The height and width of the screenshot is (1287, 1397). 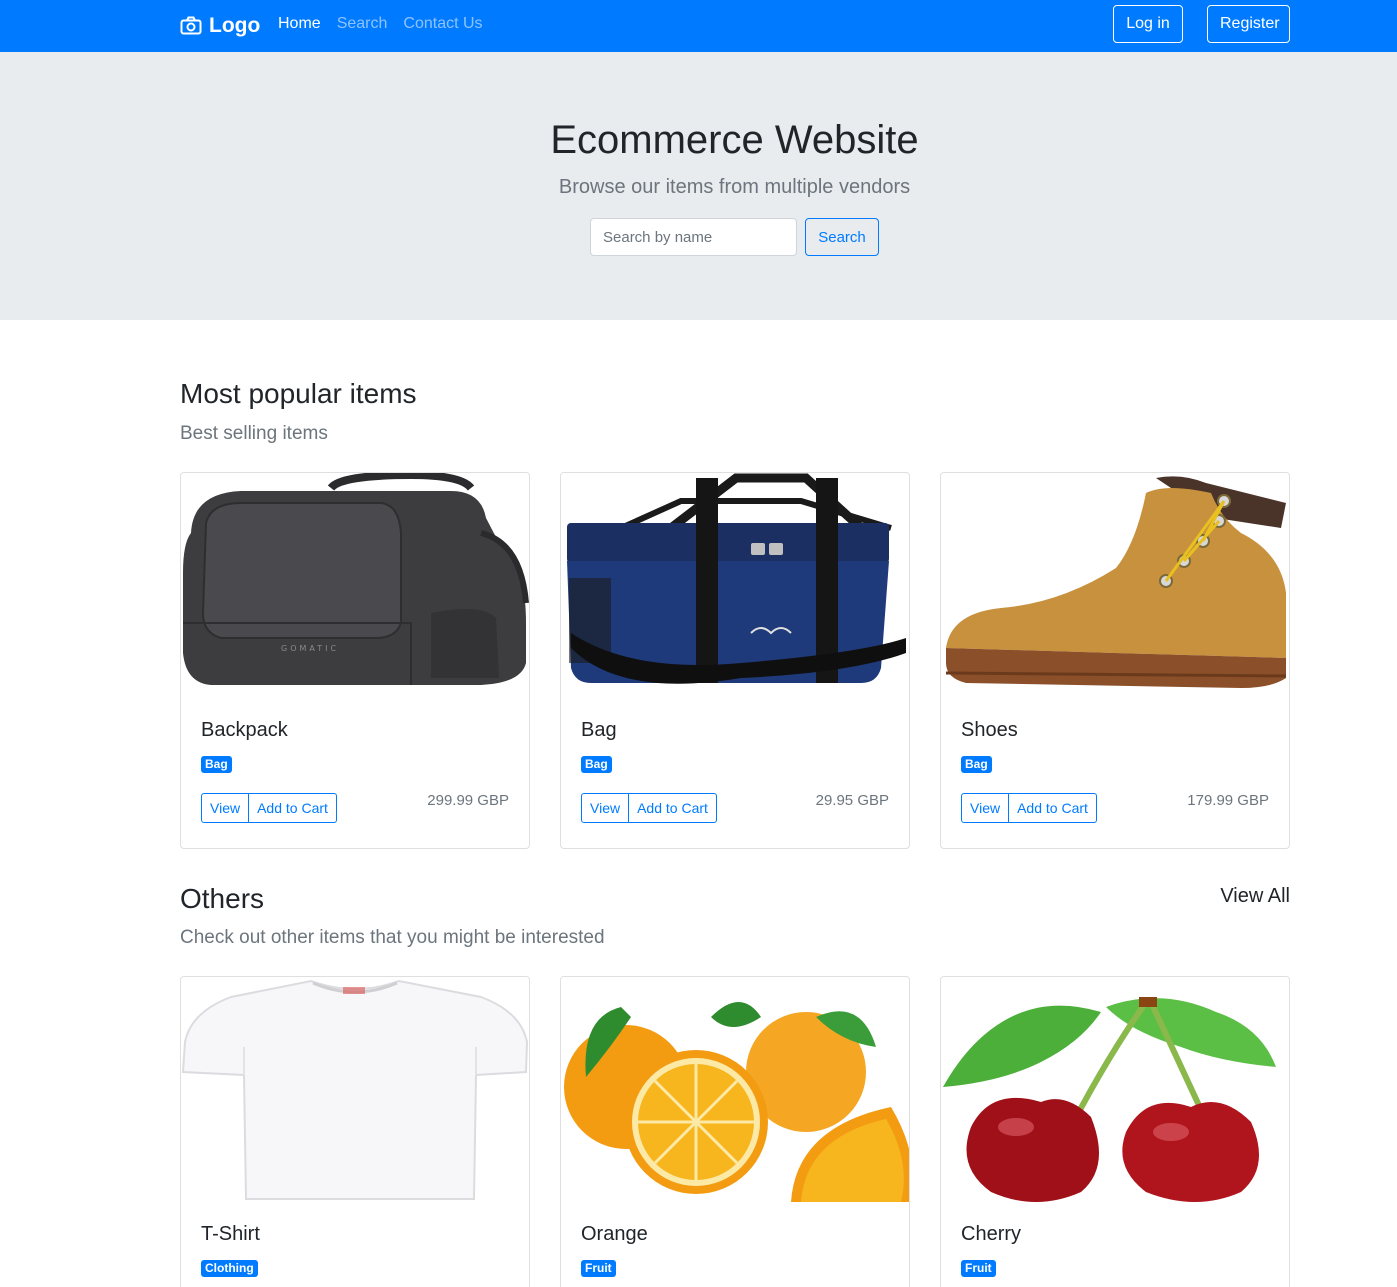 I want to click on product-title: Cherry, so click(x=991, y=1234).